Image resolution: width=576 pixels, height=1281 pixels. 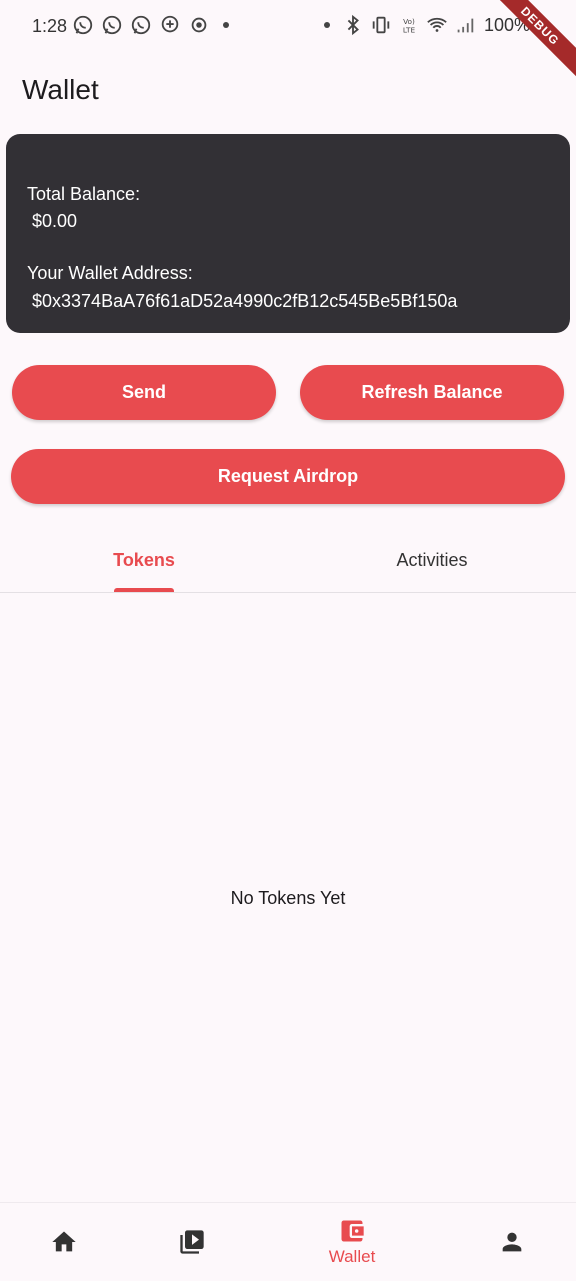 I want to click on total-balance-label: Total Balance:, so click(x=84, y=194).